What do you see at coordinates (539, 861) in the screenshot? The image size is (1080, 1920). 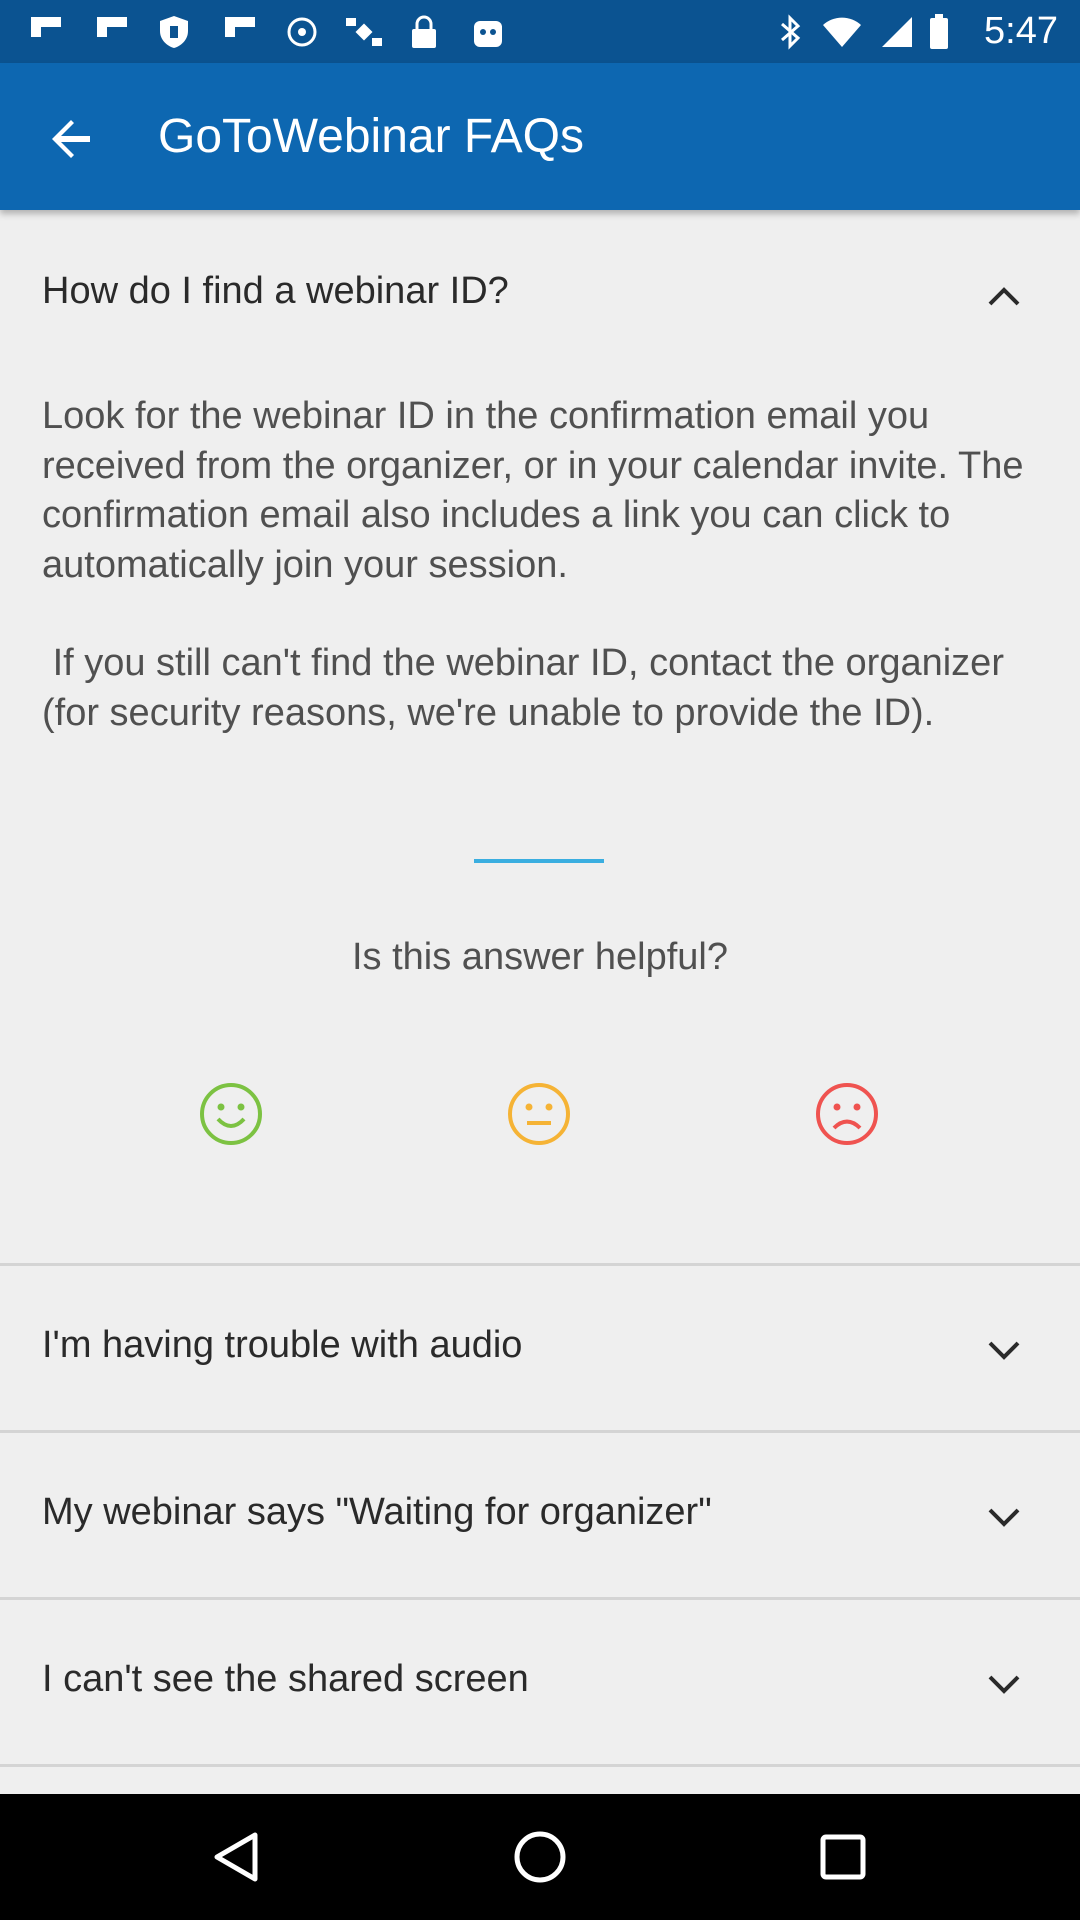 I see `accent-divider` at bounding box center [539, 861].